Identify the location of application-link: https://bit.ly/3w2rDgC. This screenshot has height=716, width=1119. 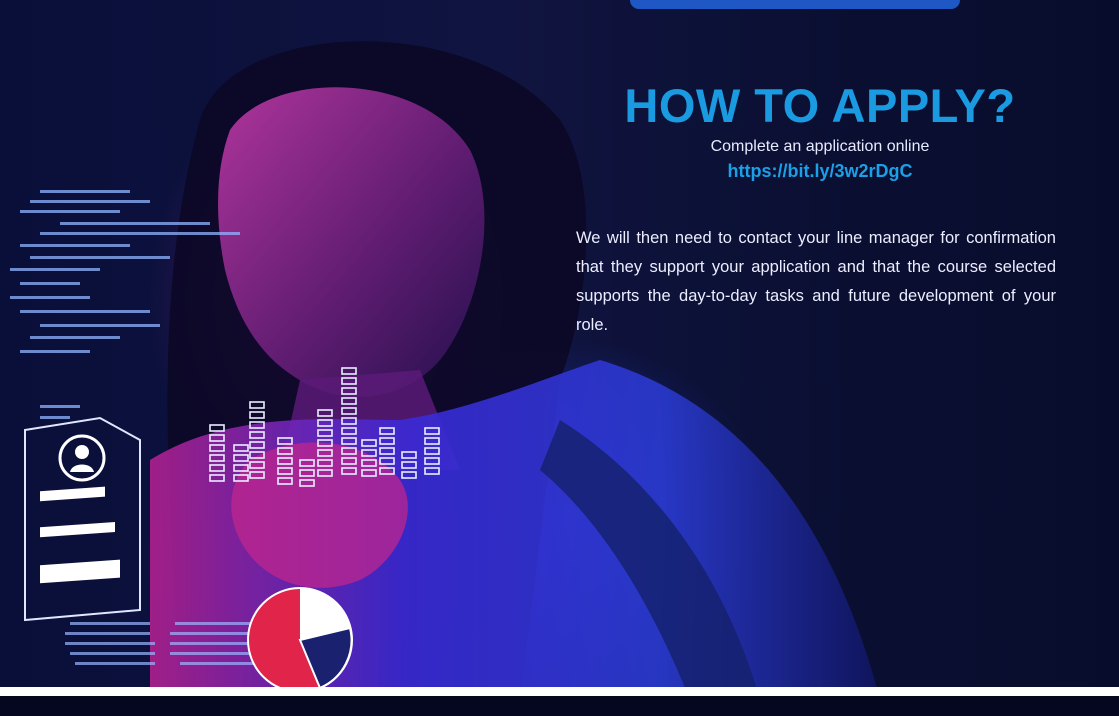
(820, 171).